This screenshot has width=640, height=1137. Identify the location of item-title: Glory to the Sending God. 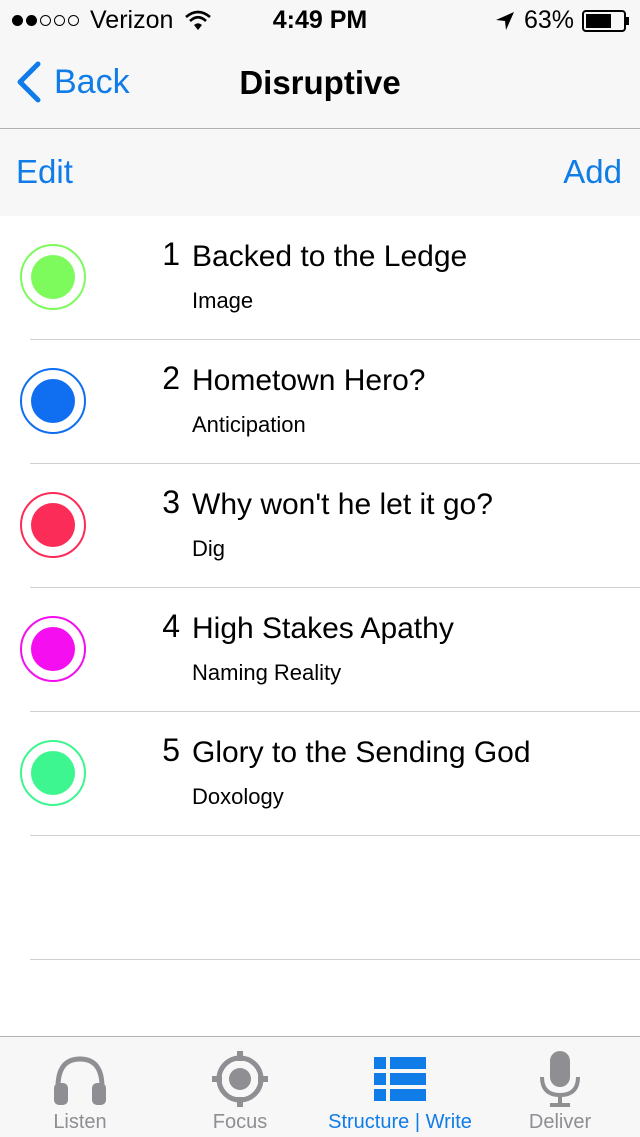
(361, 752).